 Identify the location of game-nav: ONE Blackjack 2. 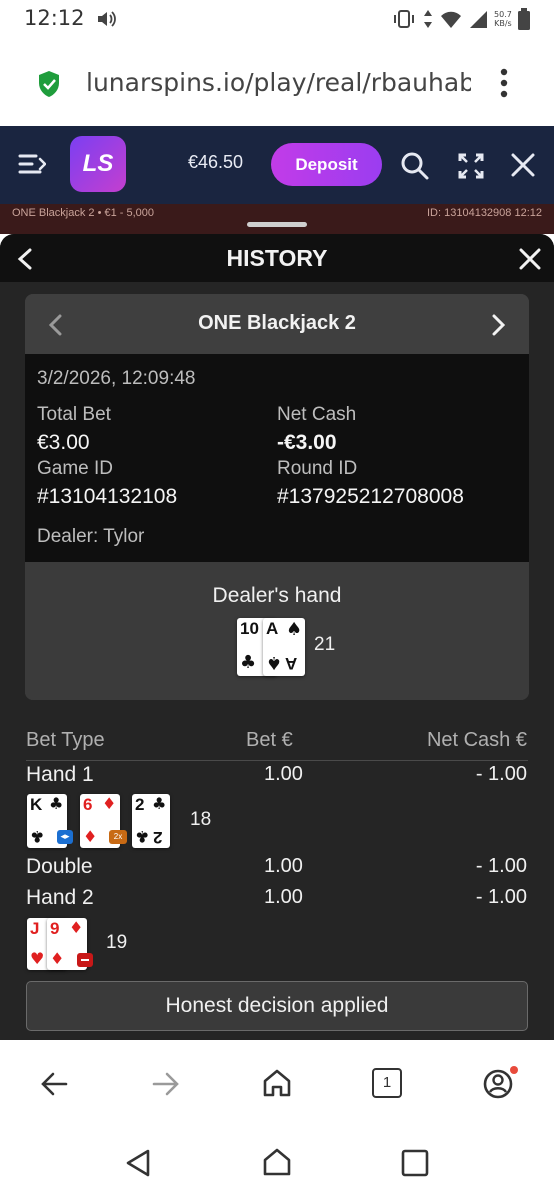
(277, 324).